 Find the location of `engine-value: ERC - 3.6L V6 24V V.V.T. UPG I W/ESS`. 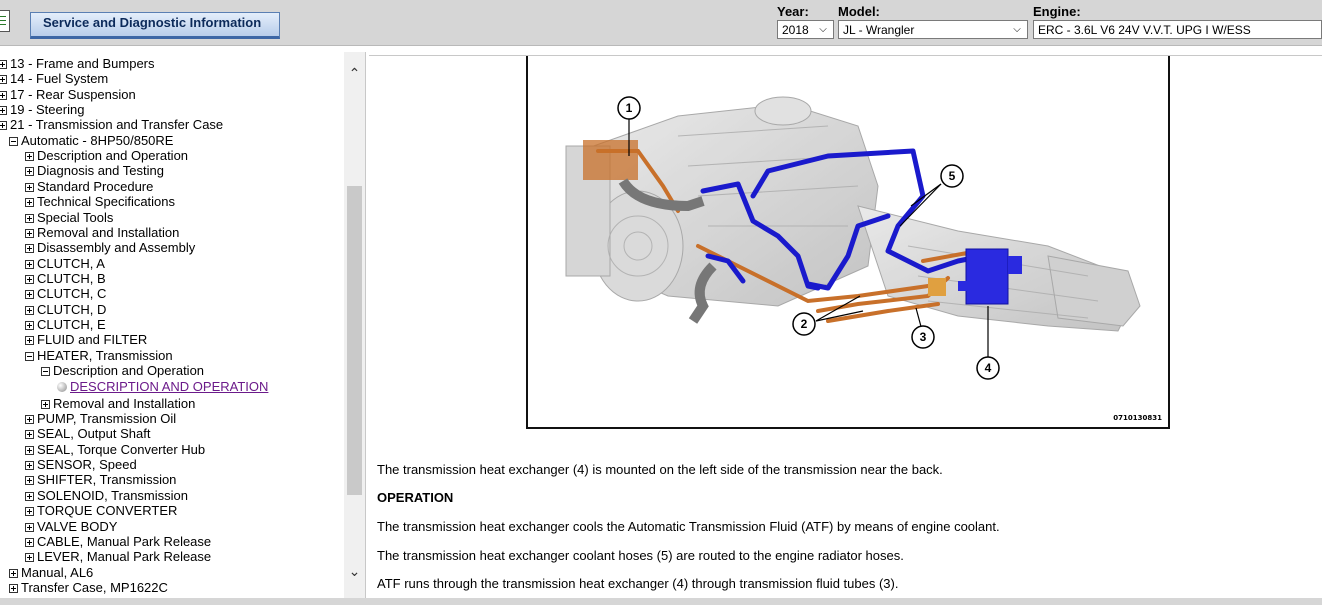

engine-value: ERC - 3.6L V6 24V V.V.T. UPG I W/ESS is located at coordinates (1144, 30).